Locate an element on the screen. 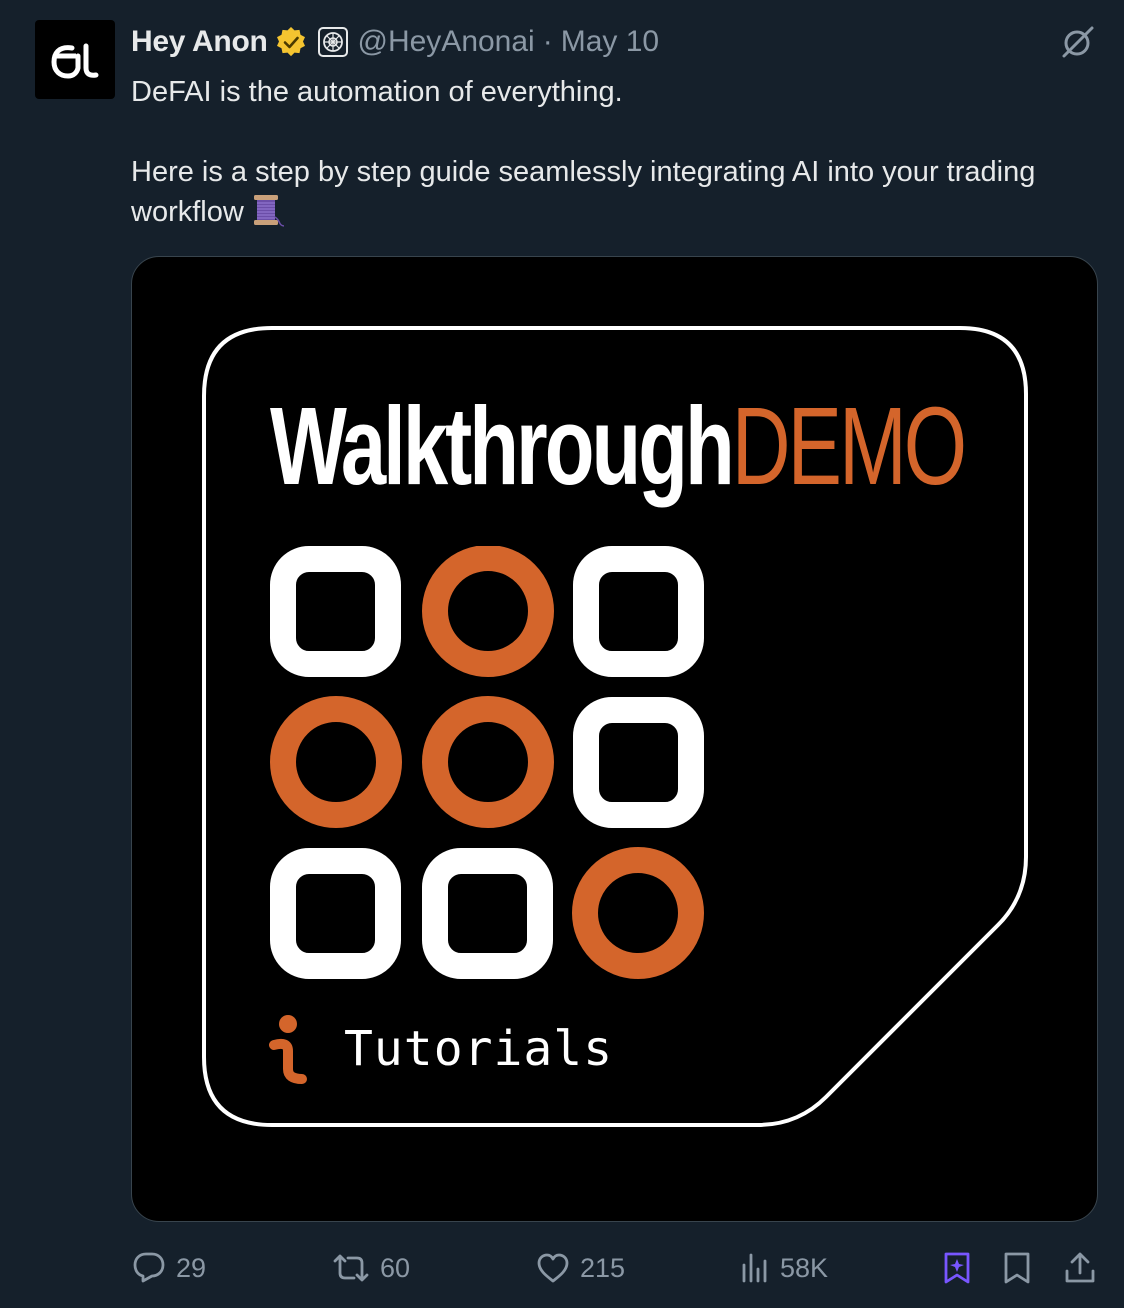 The height and width of the screenshot is (1308, 1124). tweet-date: May 10 is located at coordinates (610, 42).